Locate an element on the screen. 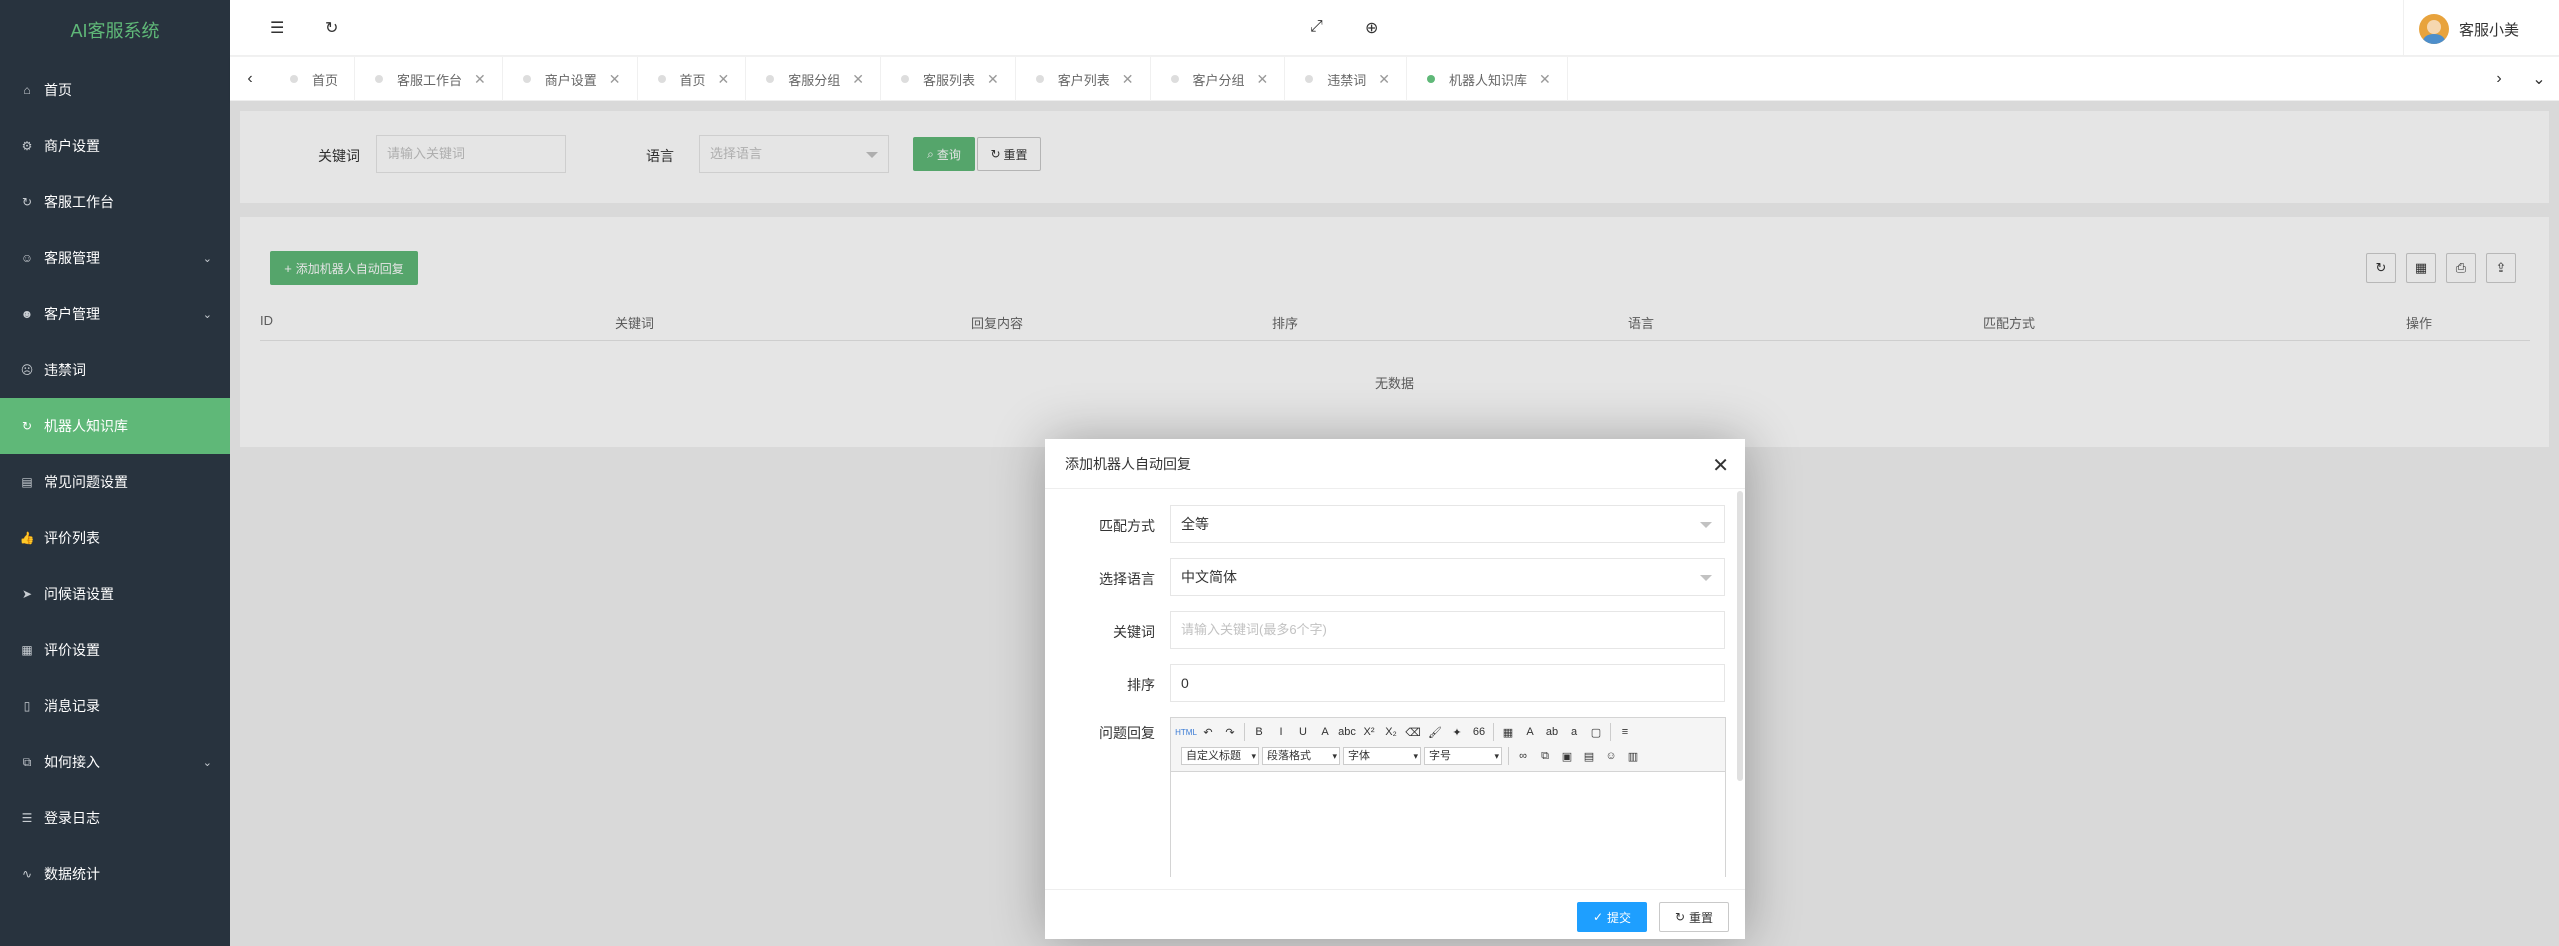 Image resolution: width=2559 pixels, height=946 pixels. sidebar-item-0: ⌂ 首页 is located at coordinates (115, 90).